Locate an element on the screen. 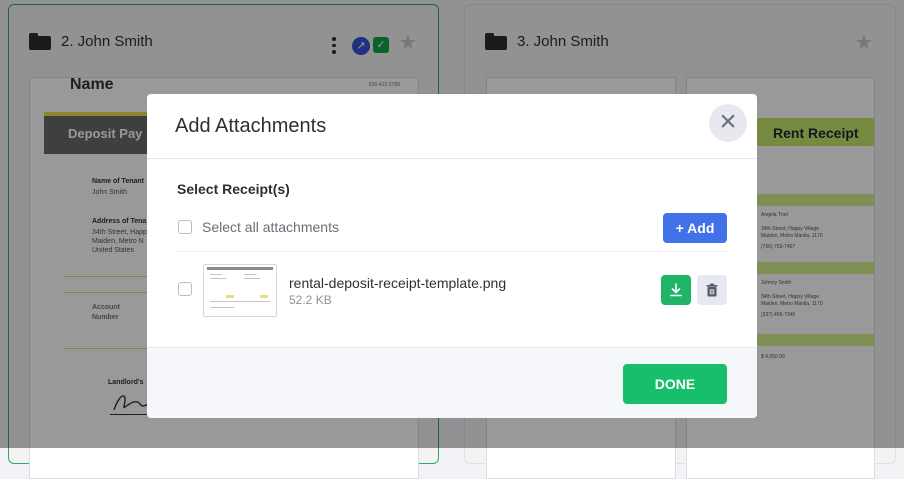 This screenshot has width=904, height=479. delete-button is located at coordinates (712, 290).